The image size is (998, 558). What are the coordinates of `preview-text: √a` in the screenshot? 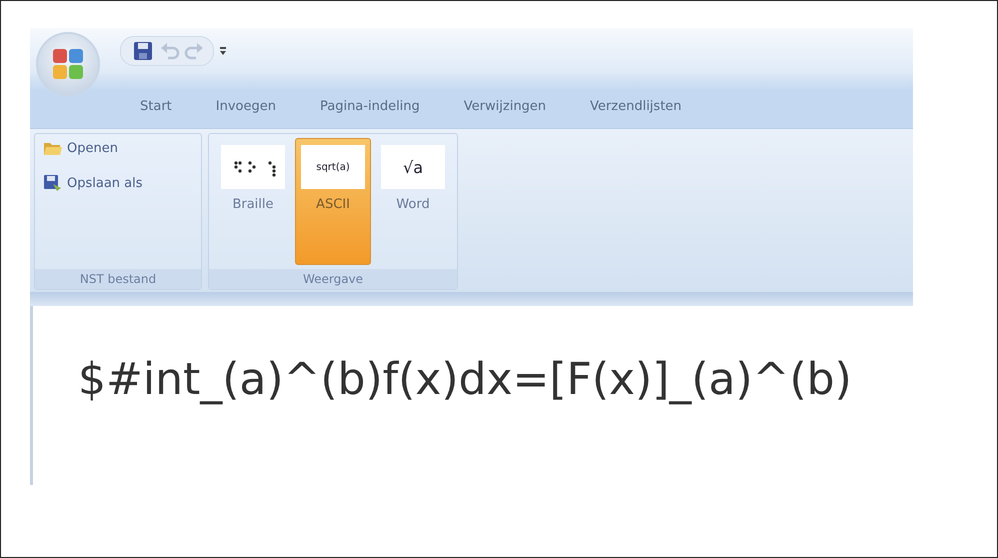 It's located at (413, 167).